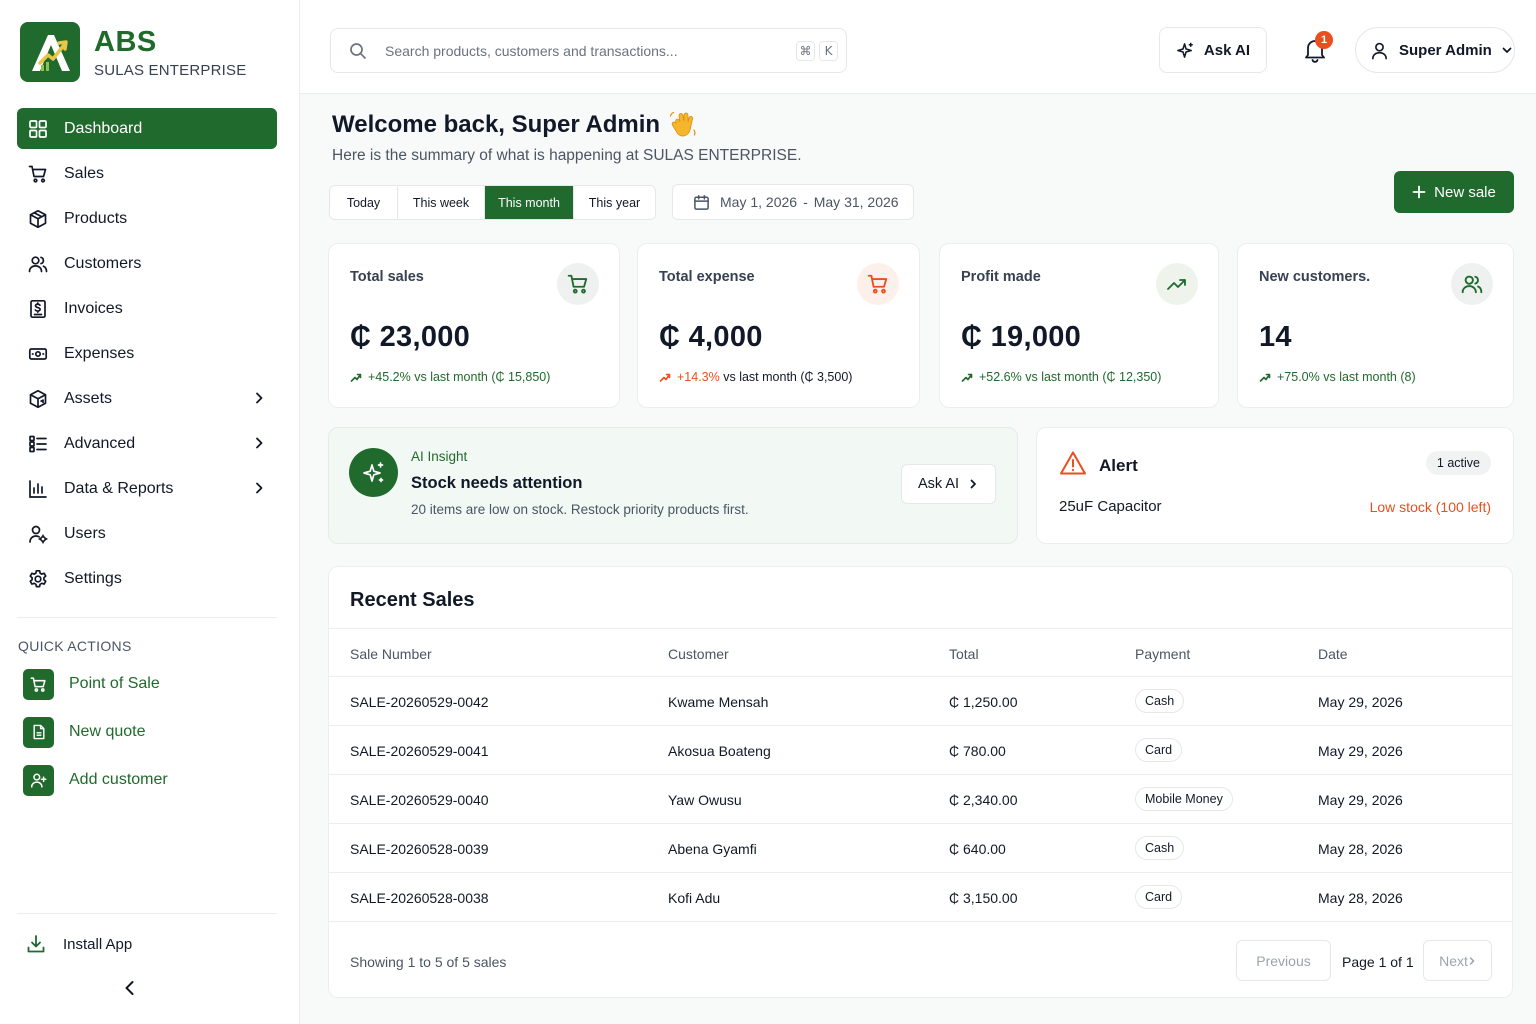 This screenshot has width=1536, height=1024. I want to click on tab-this-week: This week, so click(441, 202).